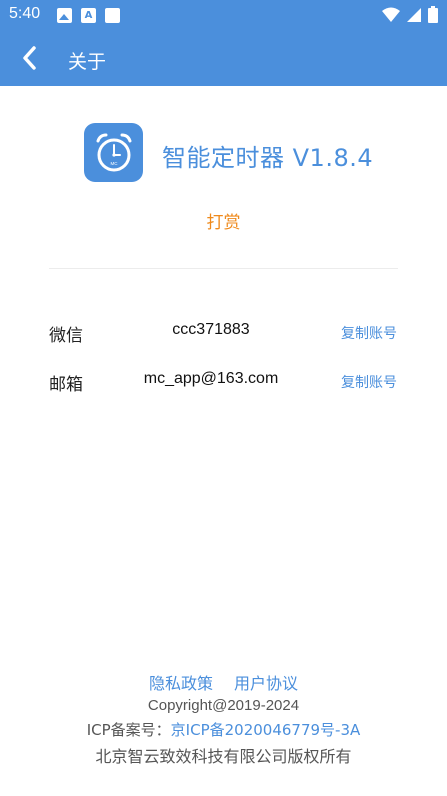 Image resolution: width=447 pixels, height=796 pixels. Describe the element at coordinates (223, 220) in the screenshot. I see `reward-link: 打赏` at that location.